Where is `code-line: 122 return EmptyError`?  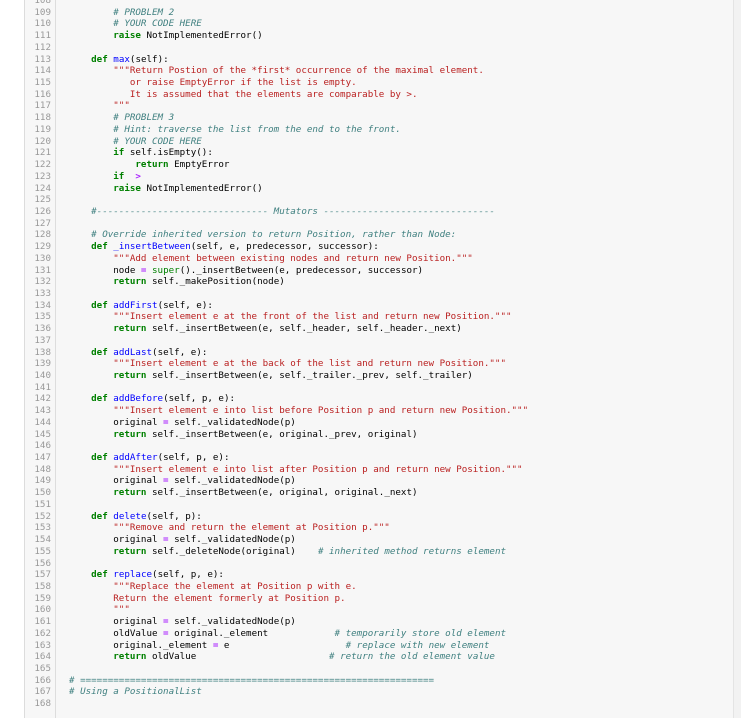 code-line: 122 return EmptyError is located at coordinates (379, 165).